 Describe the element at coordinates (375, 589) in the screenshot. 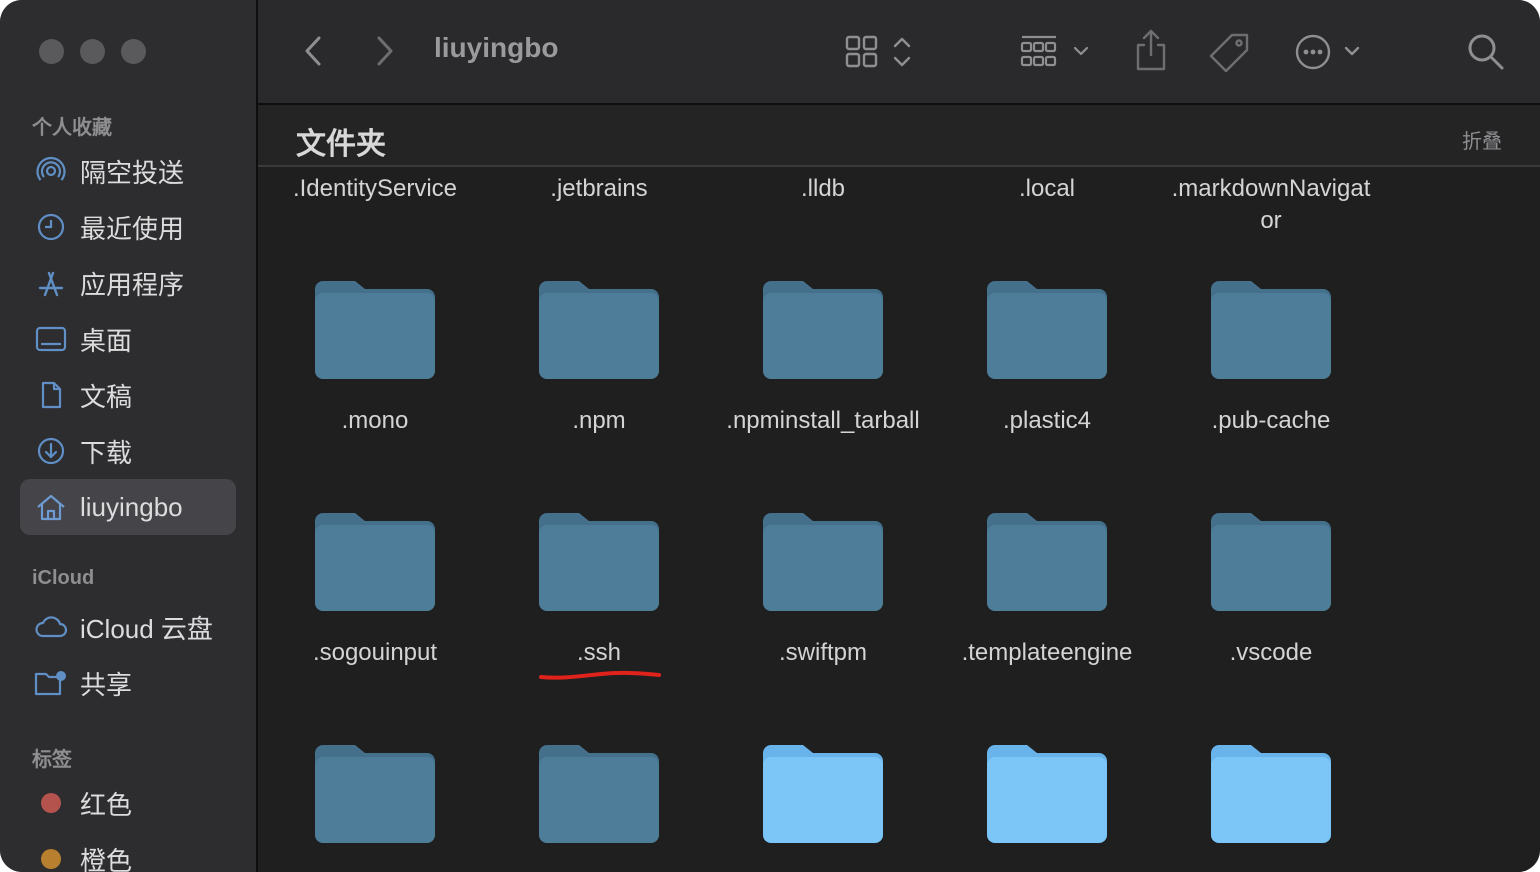

I see `folder-item: .sogouinput` at that location.